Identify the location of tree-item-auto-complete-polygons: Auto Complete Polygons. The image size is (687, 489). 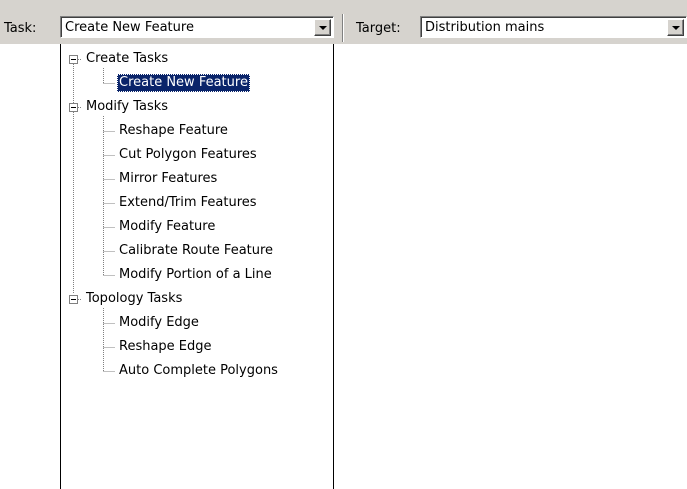
(198, 371).